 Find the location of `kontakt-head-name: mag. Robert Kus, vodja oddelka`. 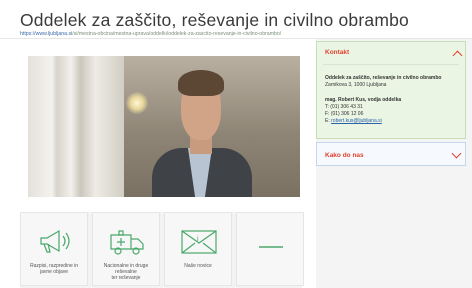

kontakt-head-name: mag. Robert Kus, vodja oddelka is located at coordinates (363, 100).